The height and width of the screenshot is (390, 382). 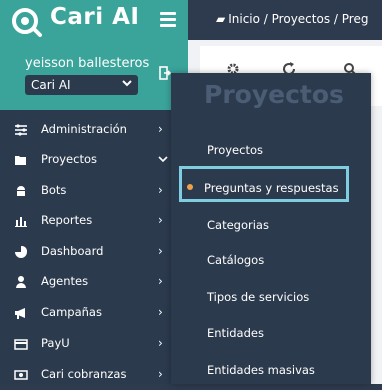 I want to click on submenu-item-label: Categorias, so click(x=238, y=225).